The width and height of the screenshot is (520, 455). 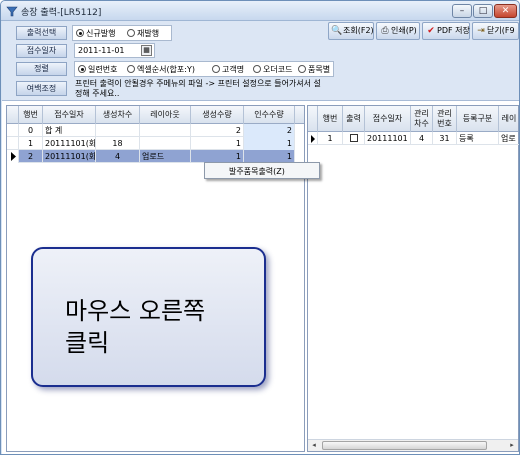 I want to click on context-menu: 발주품목출력(Z), so click(x=262, y=170).